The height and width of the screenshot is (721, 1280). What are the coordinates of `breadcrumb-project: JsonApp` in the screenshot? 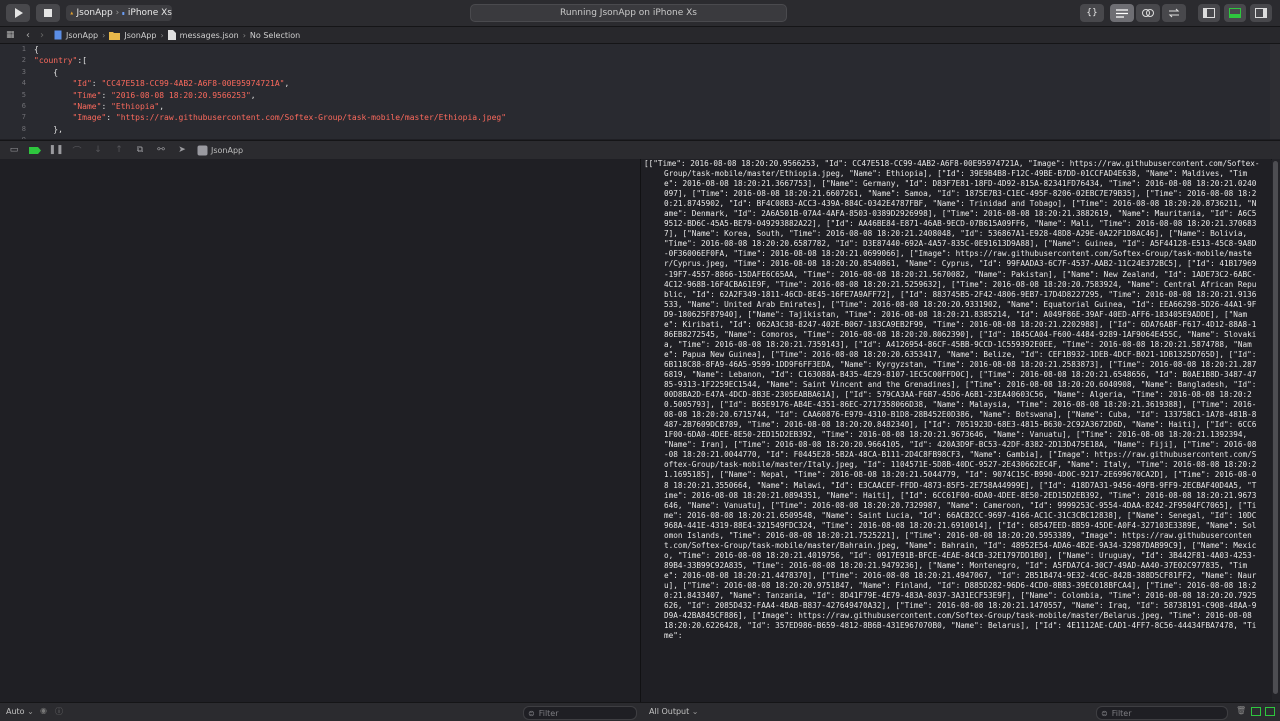 It's located at (82, 35).